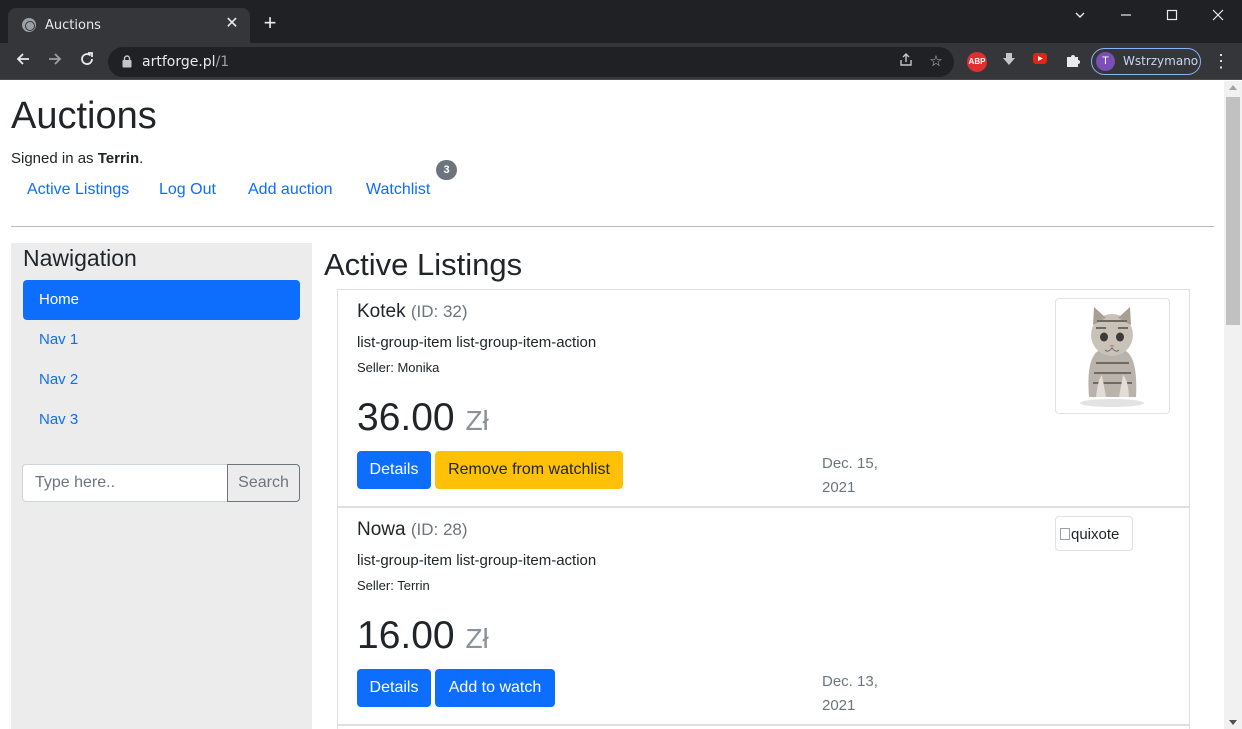 The width and height of the screenshot is (1242, 729). What do you see at coordinates (1073, 62) in the screenshot?
I see `extensions-puzzle-icon` at bounding box center [1073, 62].